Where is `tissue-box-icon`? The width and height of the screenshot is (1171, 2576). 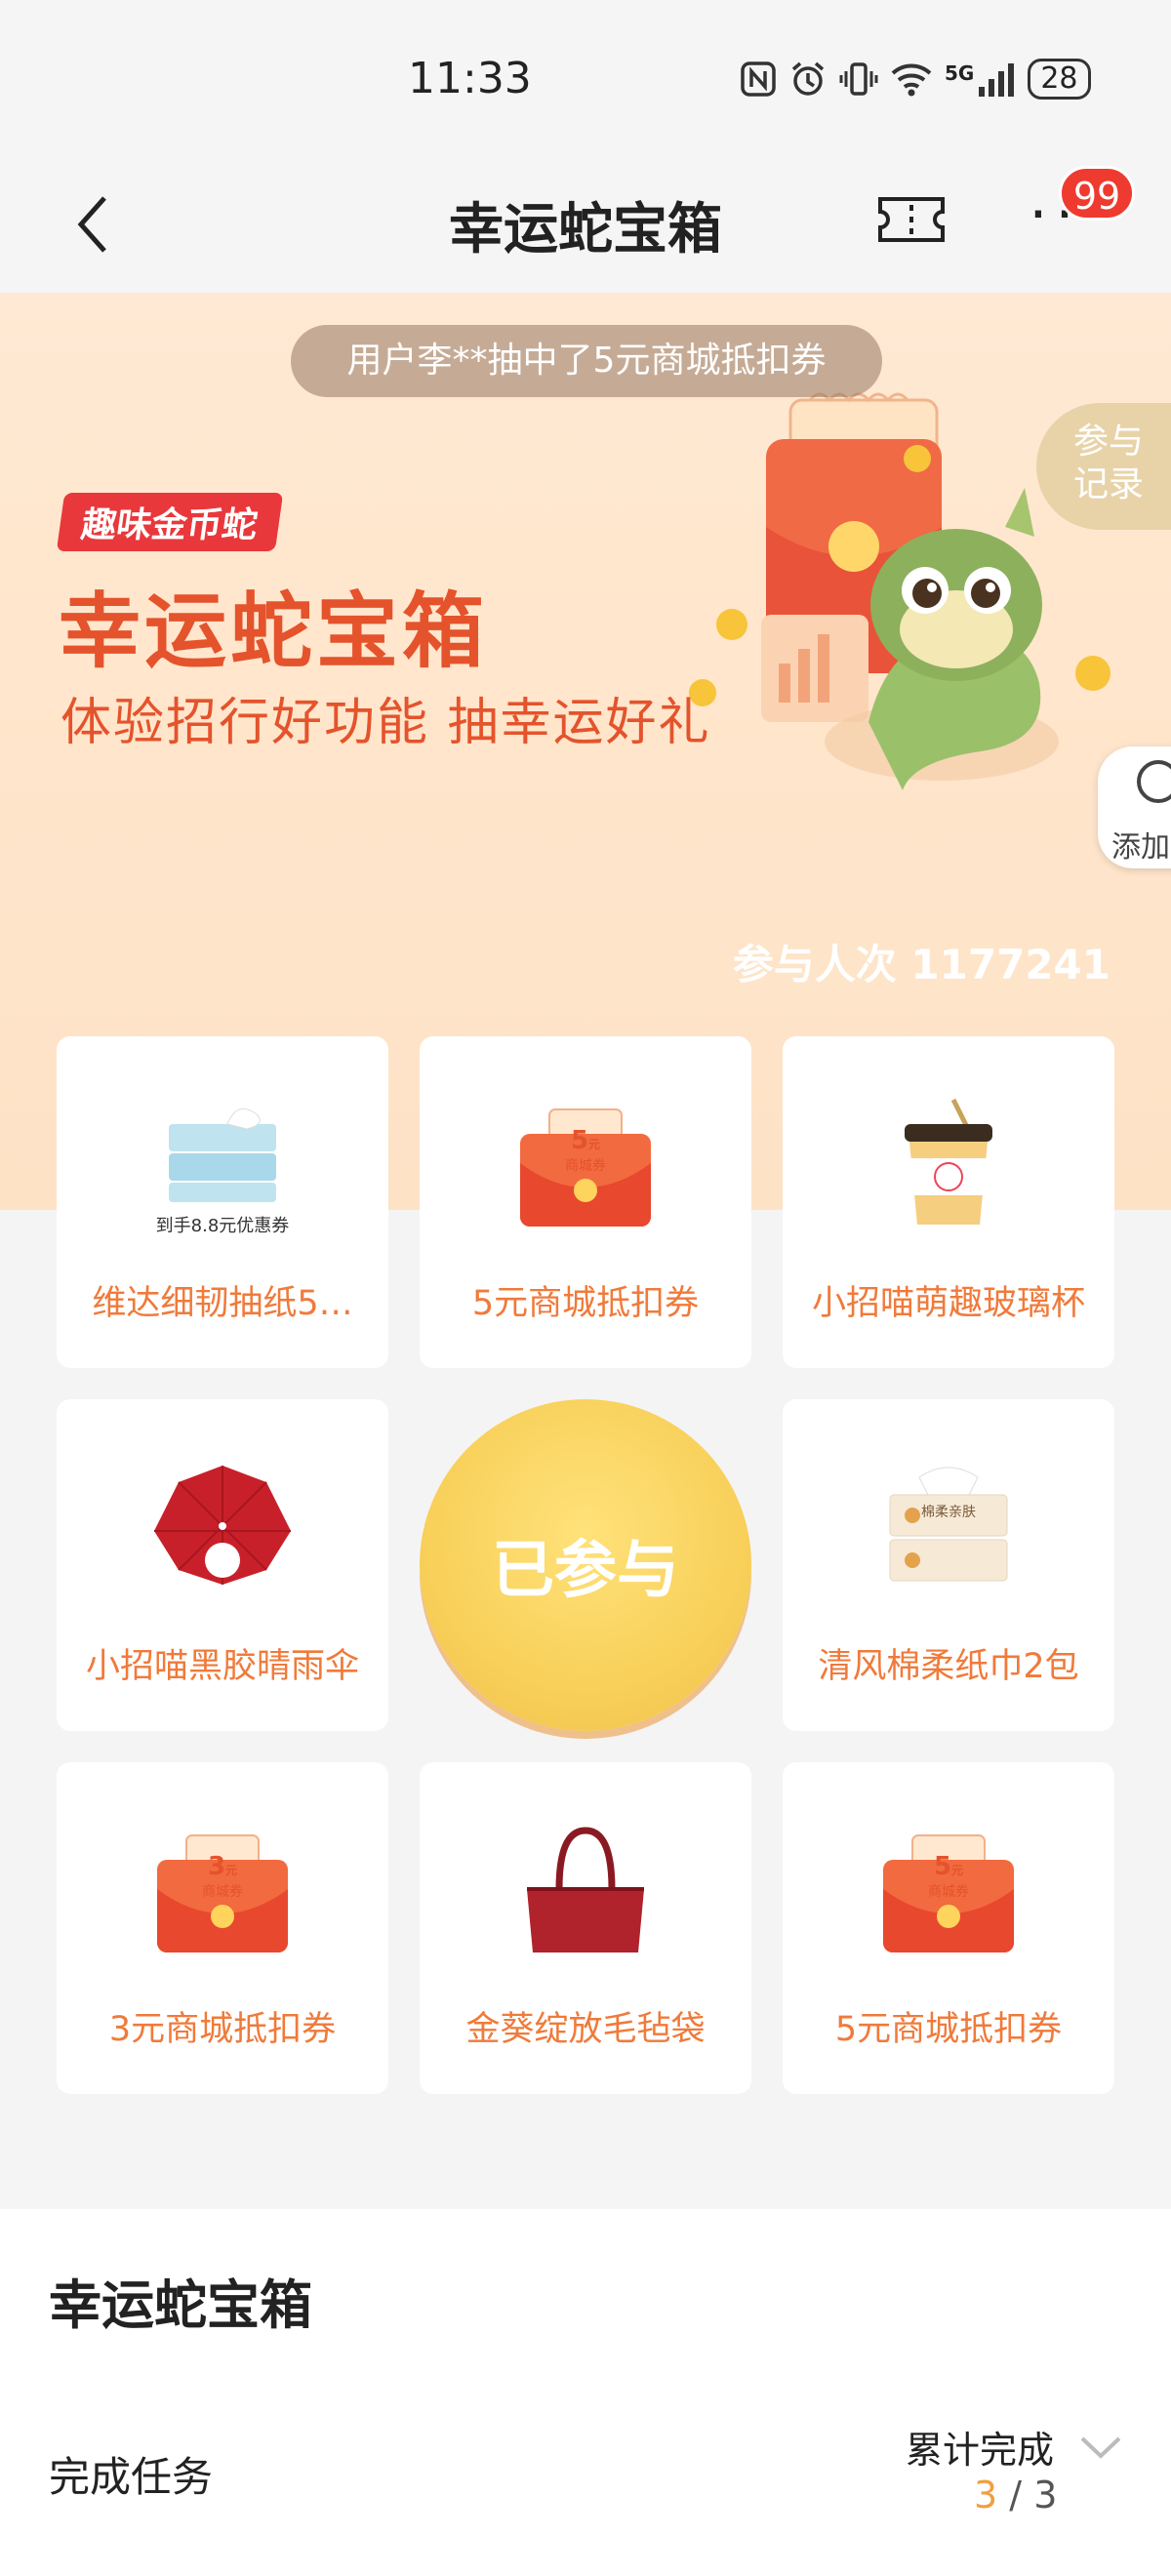 tissue-box-icon is located at coordinates (948, 1524).